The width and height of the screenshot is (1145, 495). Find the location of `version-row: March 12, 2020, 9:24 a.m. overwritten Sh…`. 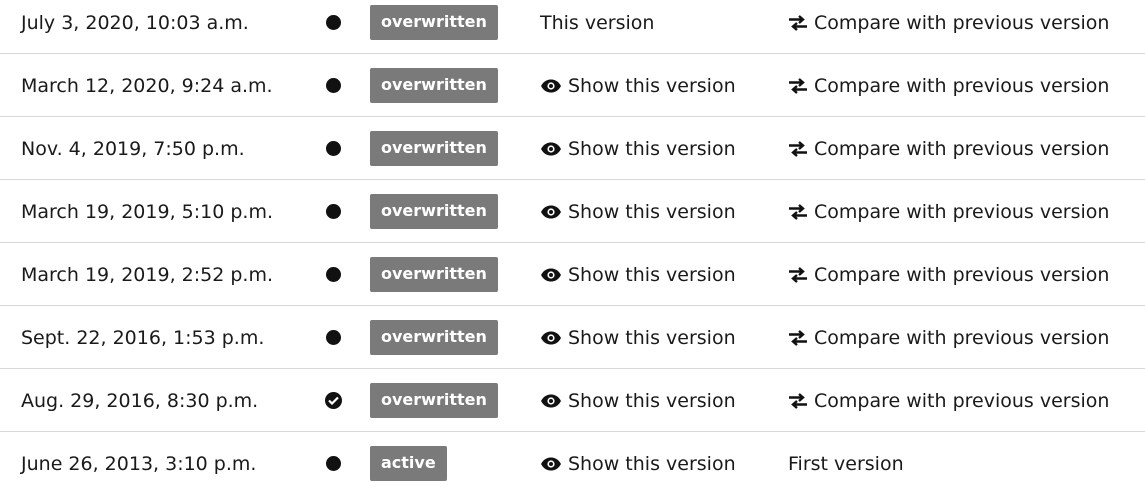

version-row: March 12, 2020, 9:24 a.m. overwritten Sh… is located at coordinates (572, 85).